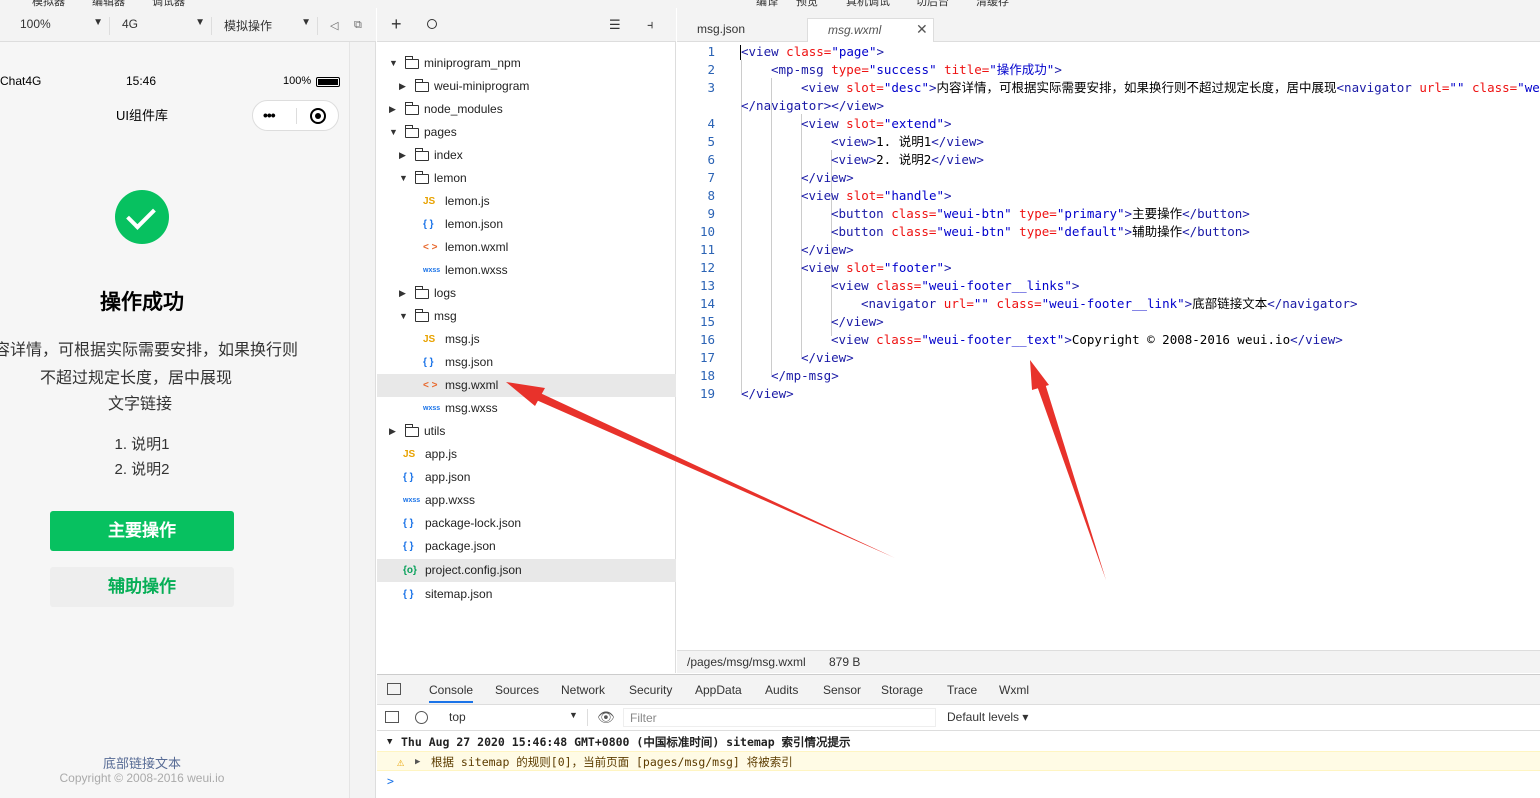 The image size is (1540, 798). I want to click on tree-item: ▼ pages, so click(526, 132).